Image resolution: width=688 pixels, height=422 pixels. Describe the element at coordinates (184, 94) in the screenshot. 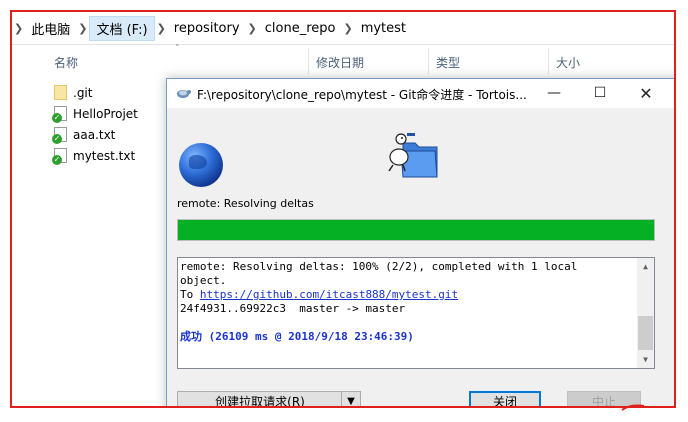

I see `tortoise-icon` at that location.